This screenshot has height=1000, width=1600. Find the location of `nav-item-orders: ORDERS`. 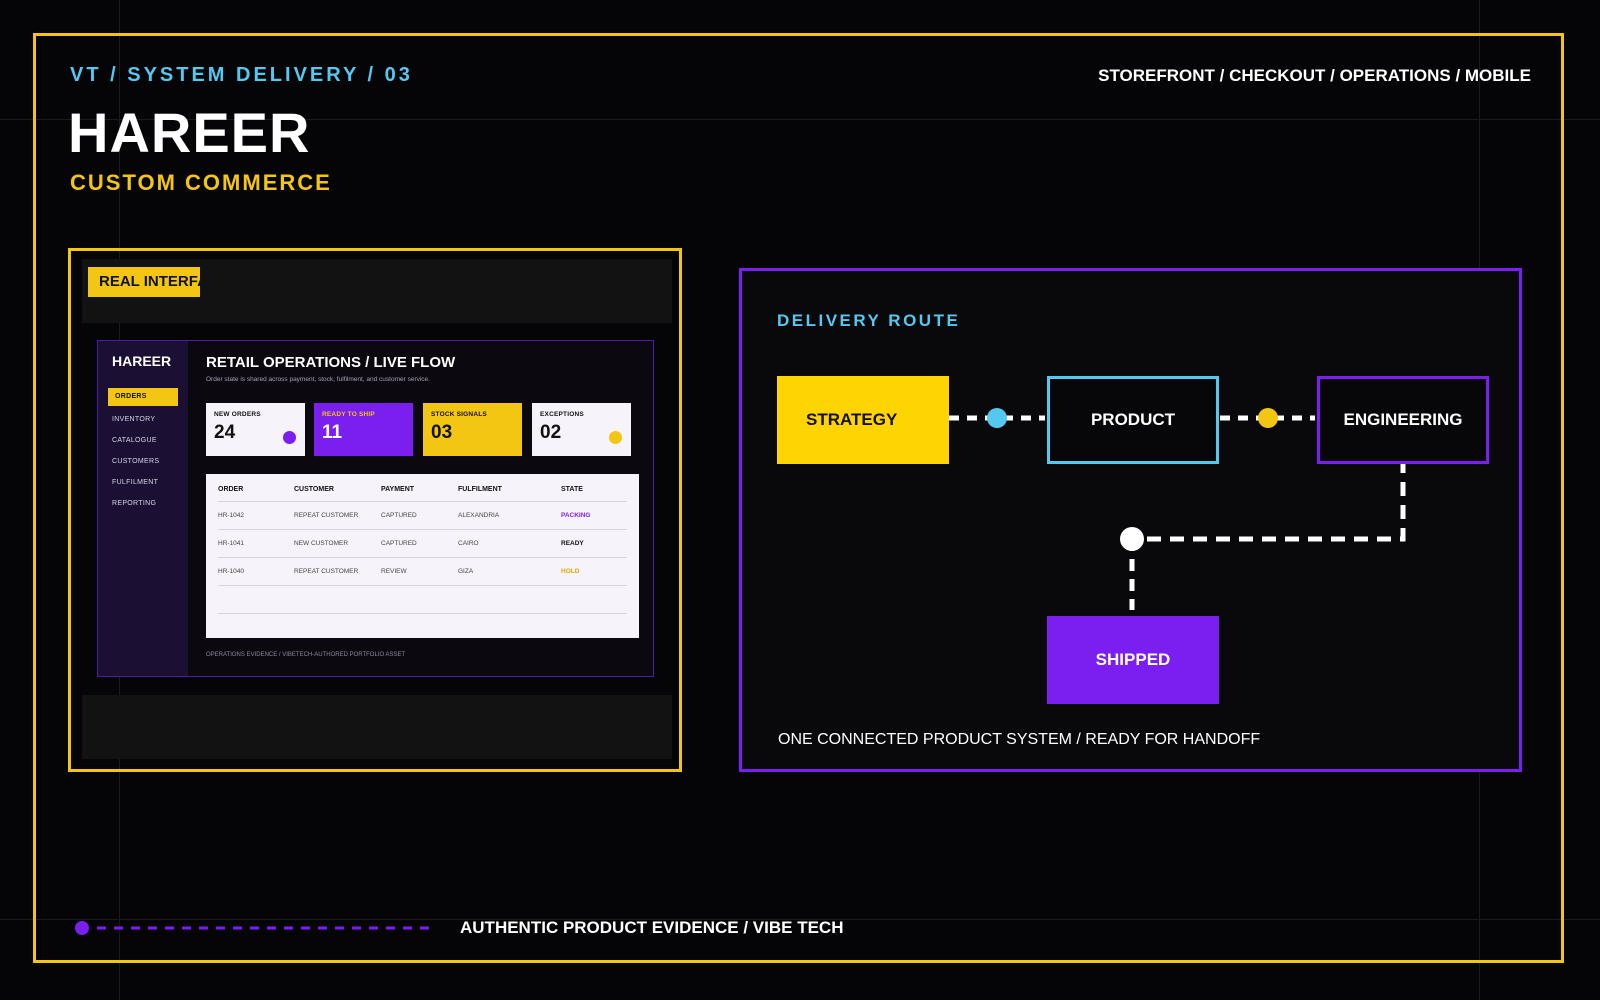

nav-item-orders: ORDERS is located at coordinates (143, 397).